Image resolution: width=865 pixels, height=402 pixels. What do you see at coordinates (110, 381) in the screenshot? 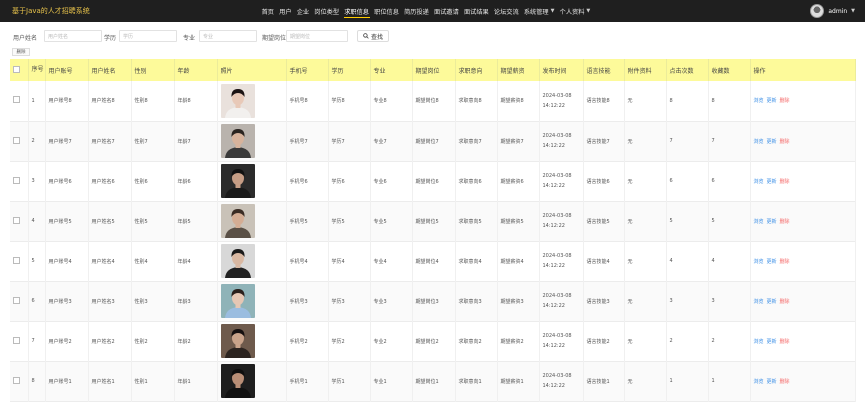
I see `cell-name: 用户姓名1` at bounding box center [110, 381].